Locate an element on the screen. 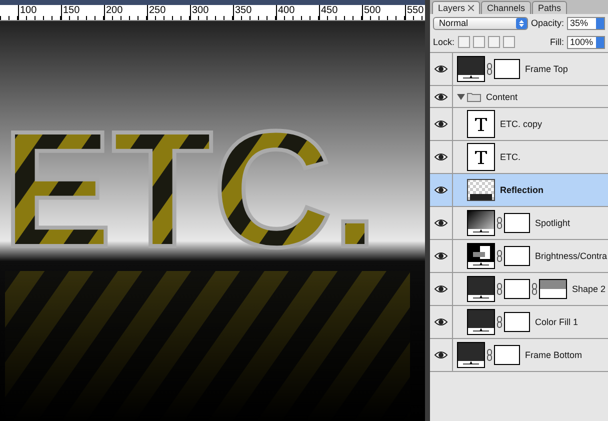 Image resolution: width=608 pixels, height=421 pixels. layer-row: Color Fill 1 is located at coordinates (519, 322).